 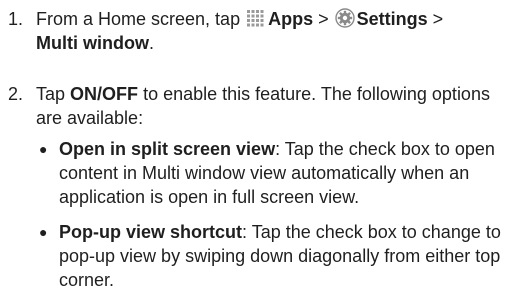 I want to click on step-1-period: ., so click(x=151, y=43).